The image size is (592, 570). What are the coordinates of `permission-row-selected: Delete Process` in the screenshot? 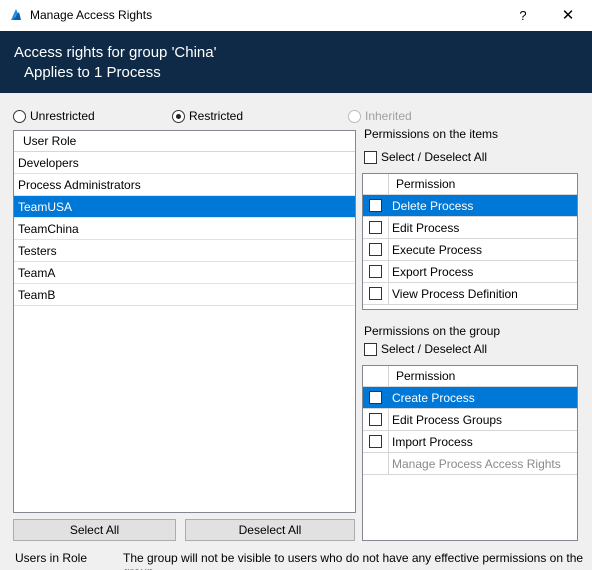 It's located at (470, 206).